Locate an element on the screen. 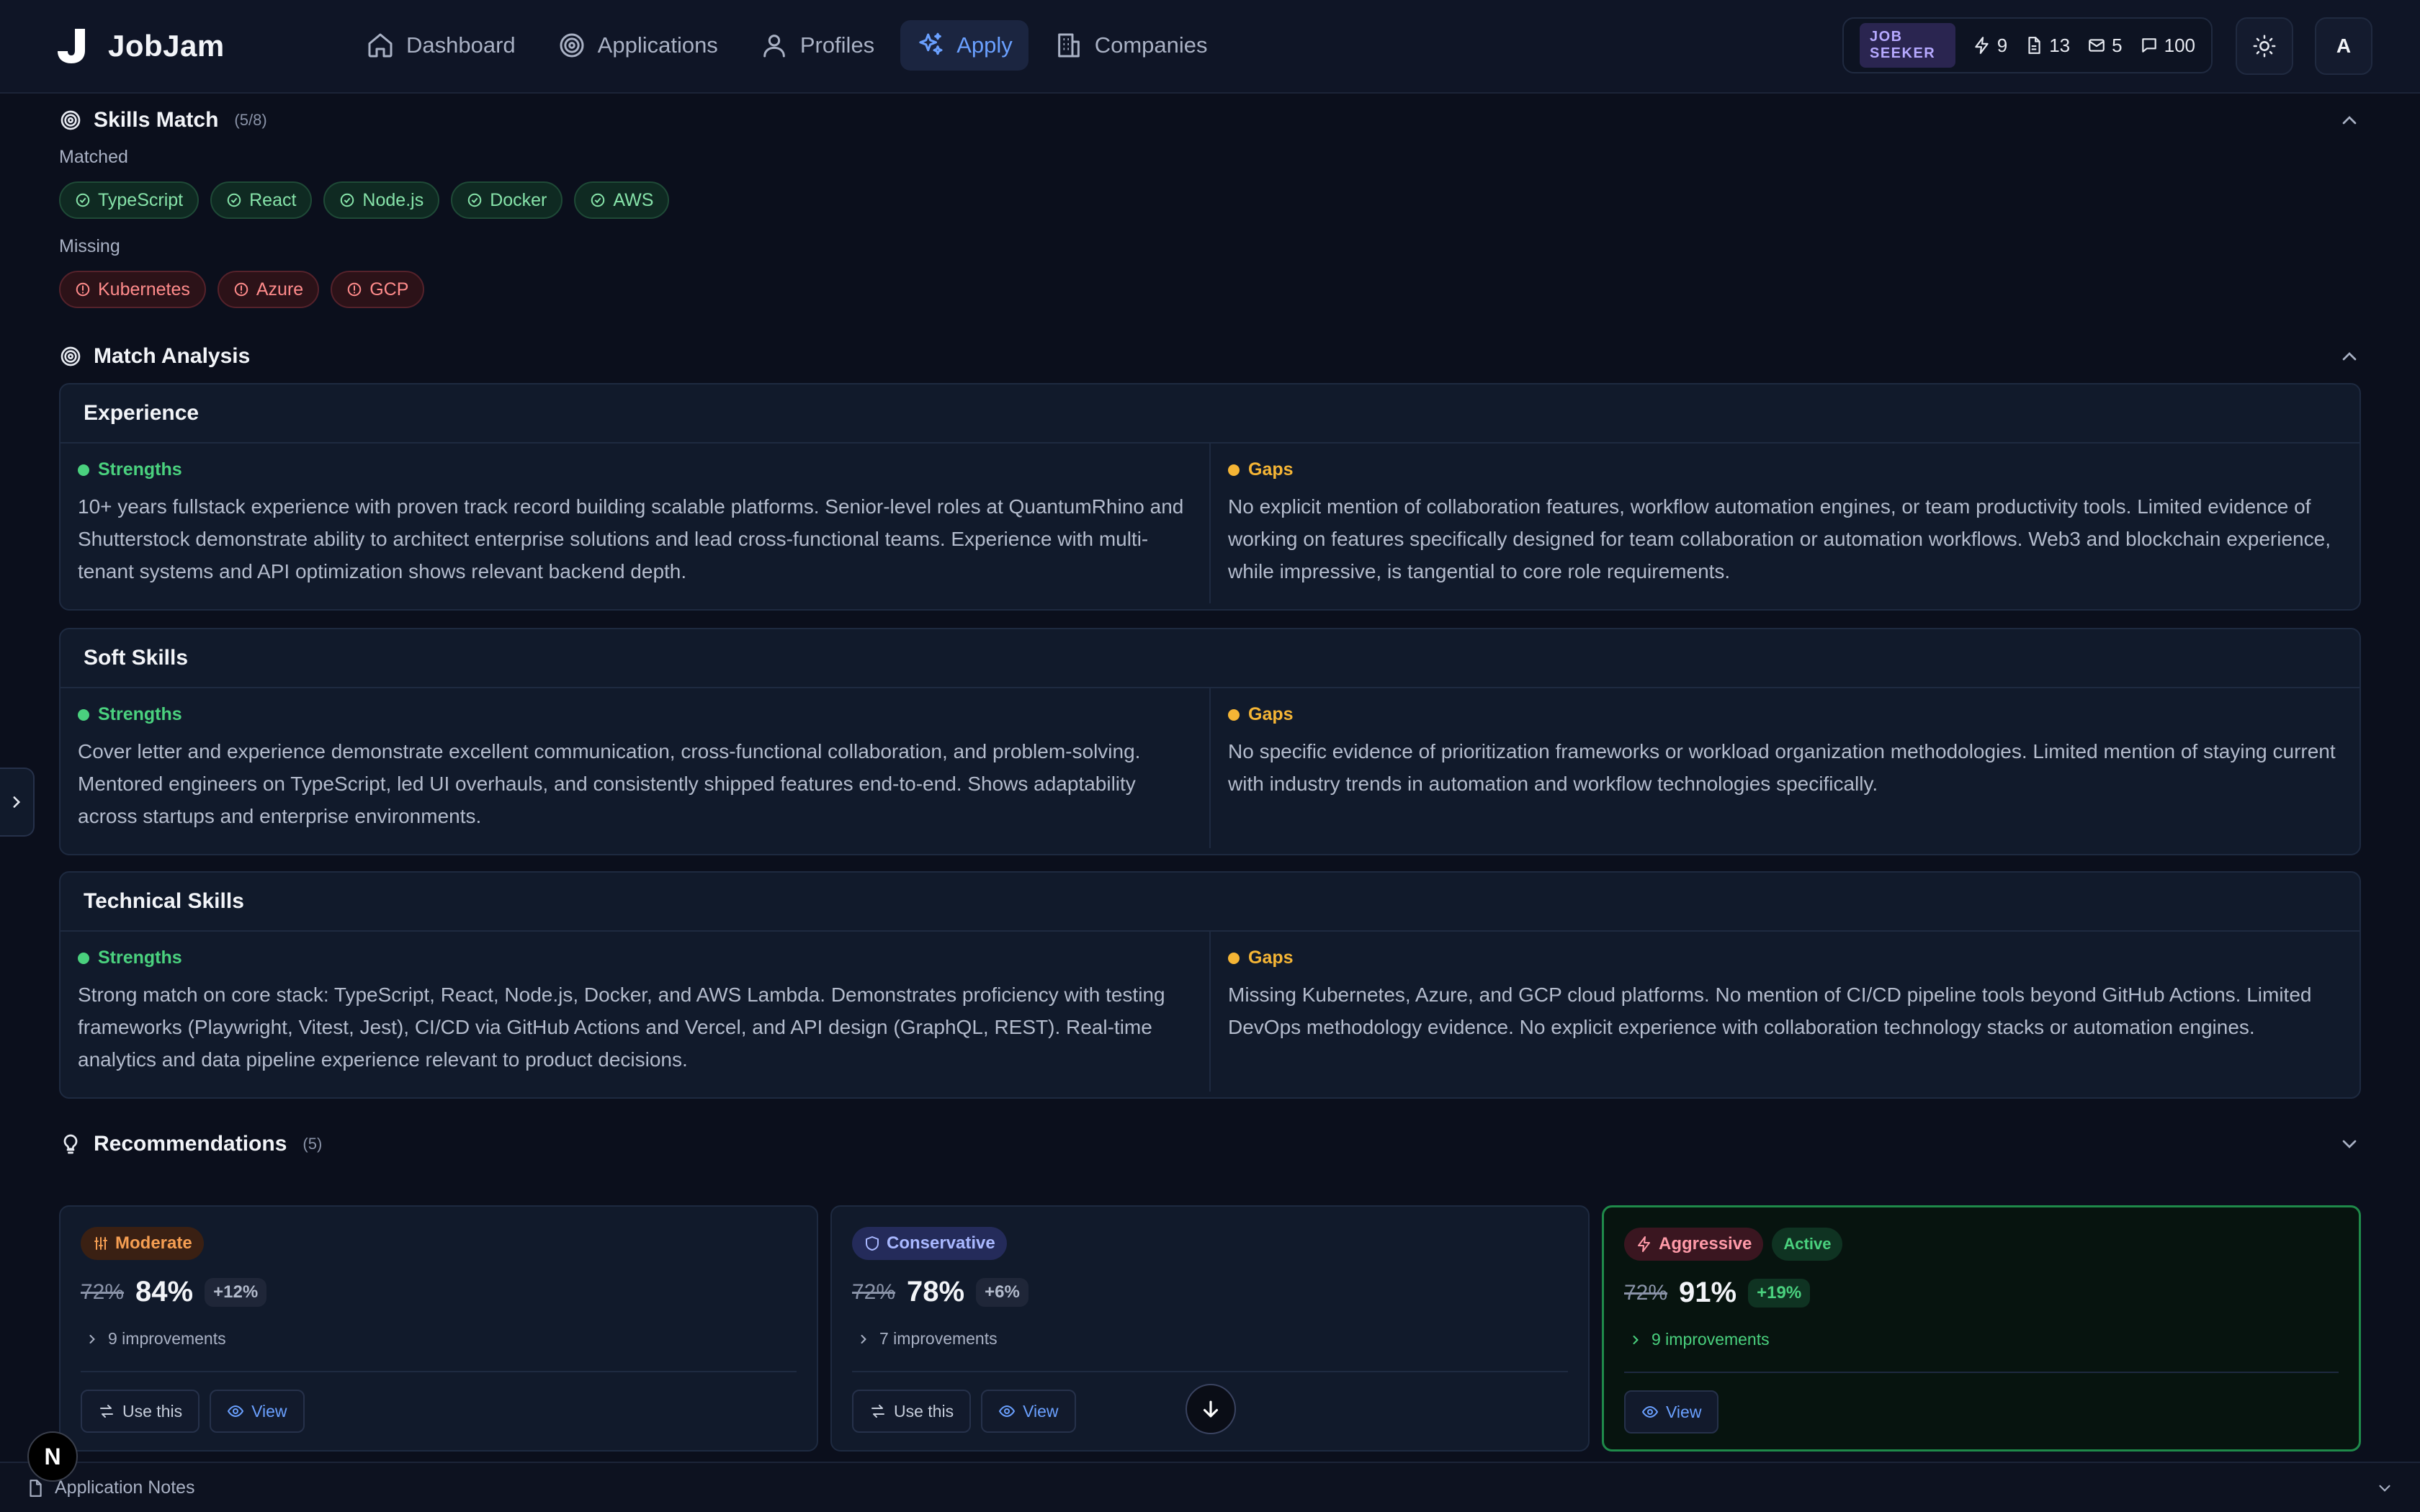 The height and width of the screenshot is (1512, 2420). building-icon is located at coordinates (1068, 45).